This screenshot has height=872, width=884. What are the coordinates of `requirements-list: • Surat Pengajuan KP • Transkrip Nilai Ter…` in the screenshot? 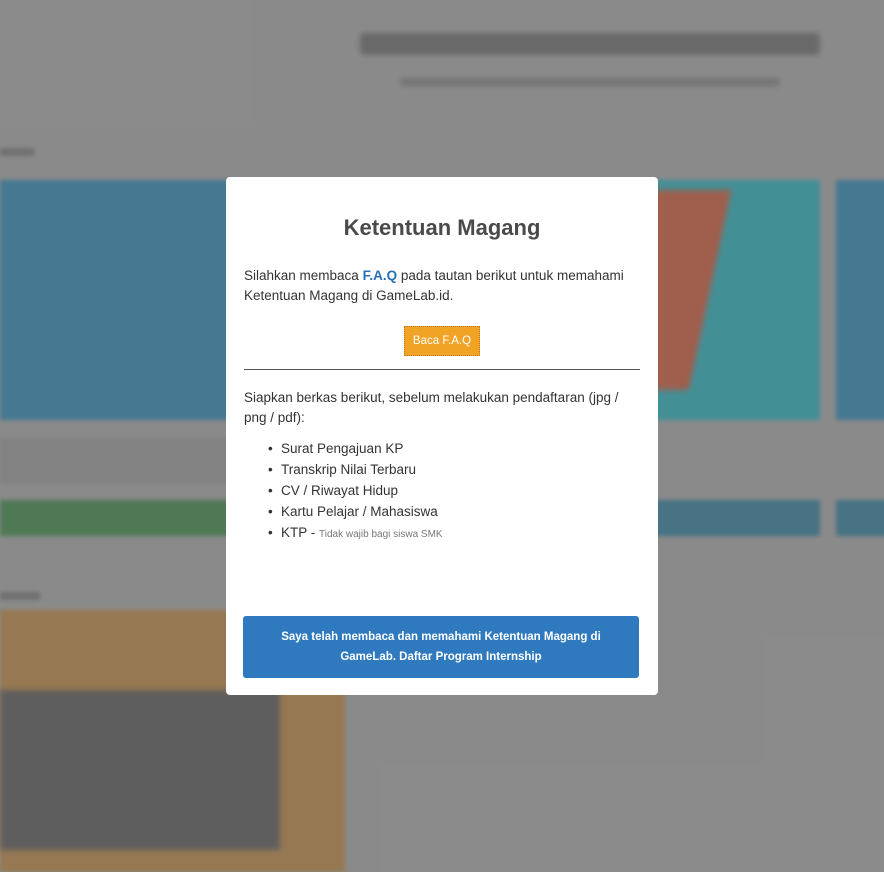 It's located at (442, 491).